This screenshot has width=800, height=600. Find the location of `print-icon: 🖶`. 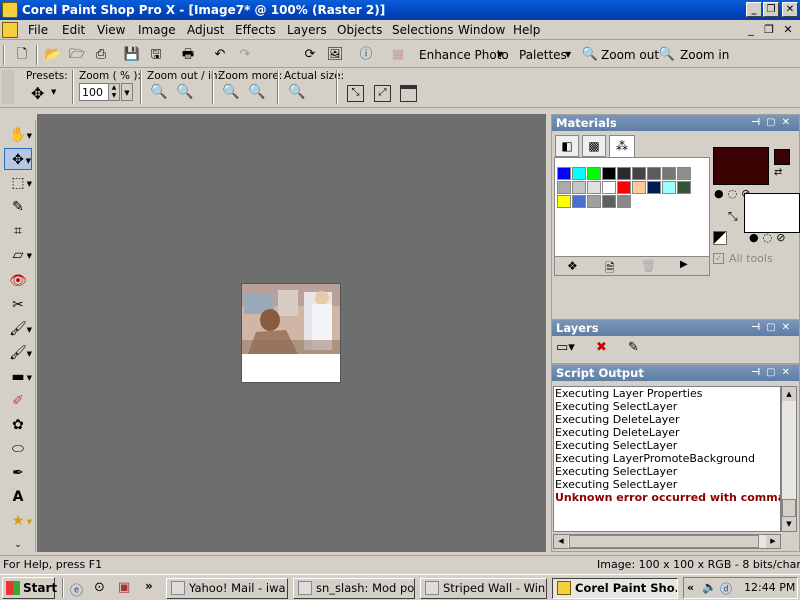

print-icon: 🖶 is located at coordinates (188, 55).